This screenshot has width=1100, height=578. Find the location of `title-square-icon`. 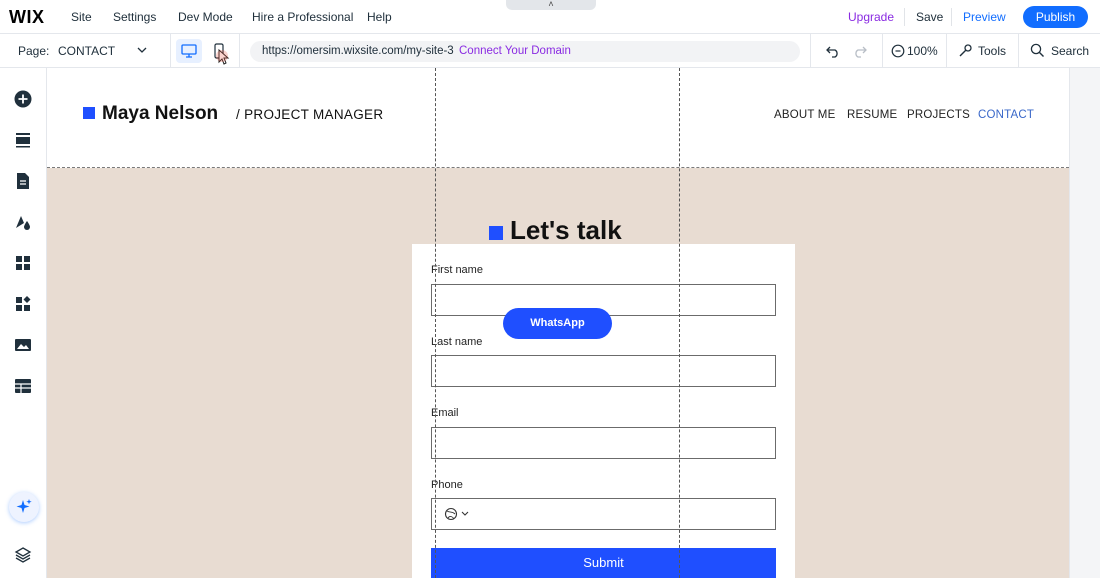

title-square-icon is located at coordinates (496, 233).